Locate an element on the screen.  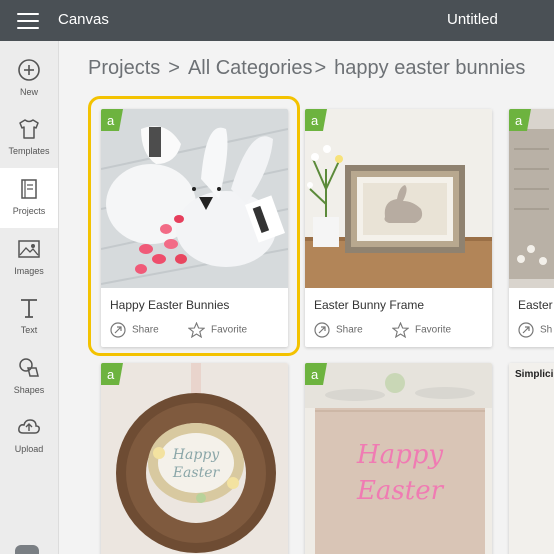
project-image-table-runner: Happy Easter is located at coordinates (398, 458).